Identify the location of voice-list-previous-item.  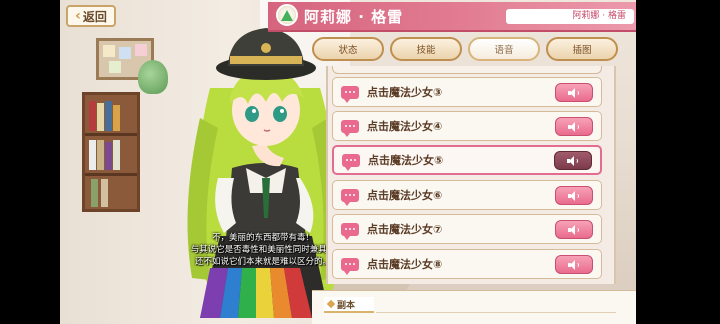
(467, 70).